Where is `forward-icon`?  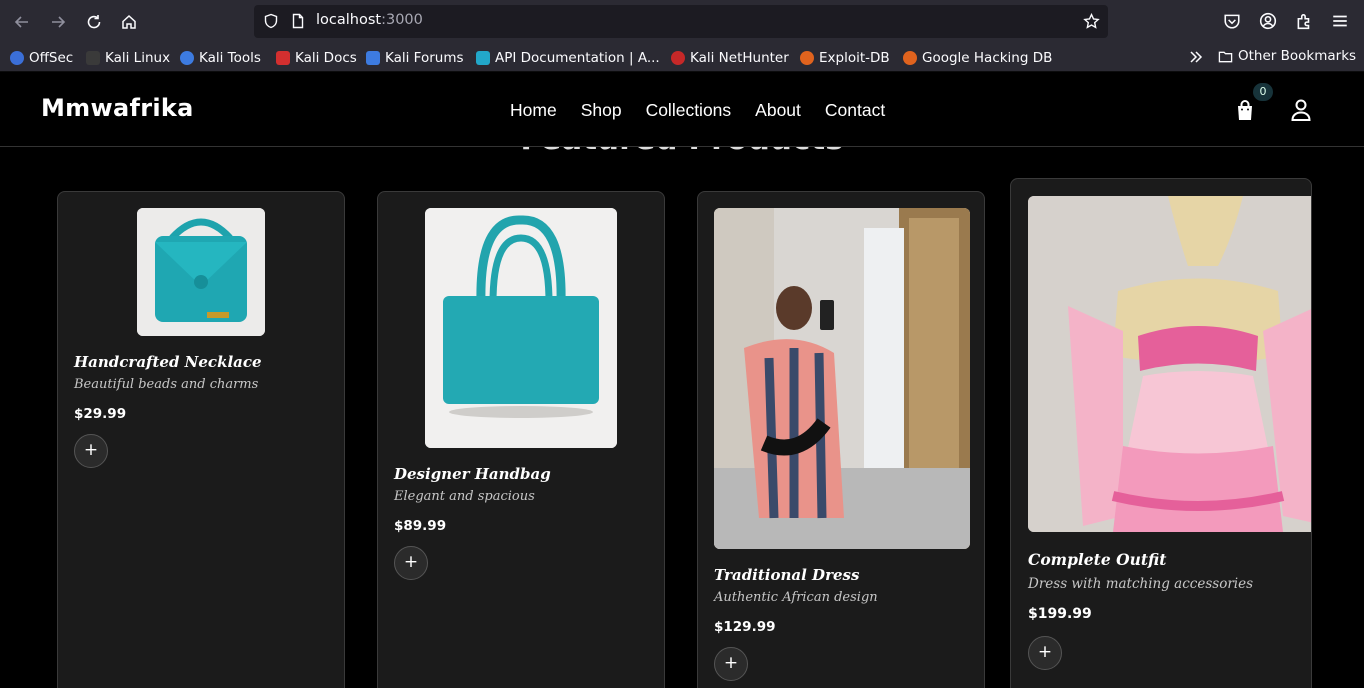
forward-icon is located at coordinates (58, 22).